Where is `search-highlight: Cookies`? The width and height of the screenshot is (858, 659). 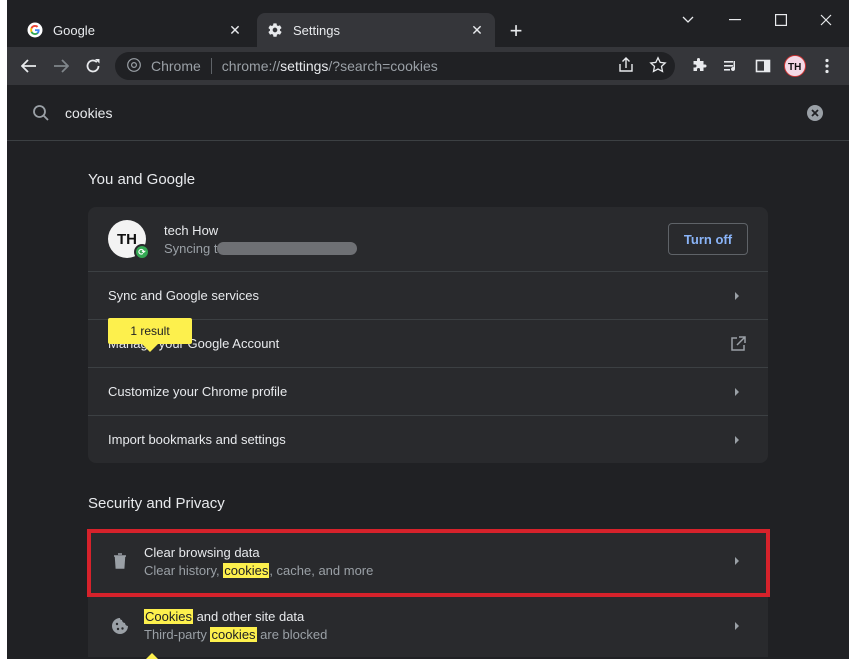 search-highlight: Cookies is located at coordinates (168, 616).